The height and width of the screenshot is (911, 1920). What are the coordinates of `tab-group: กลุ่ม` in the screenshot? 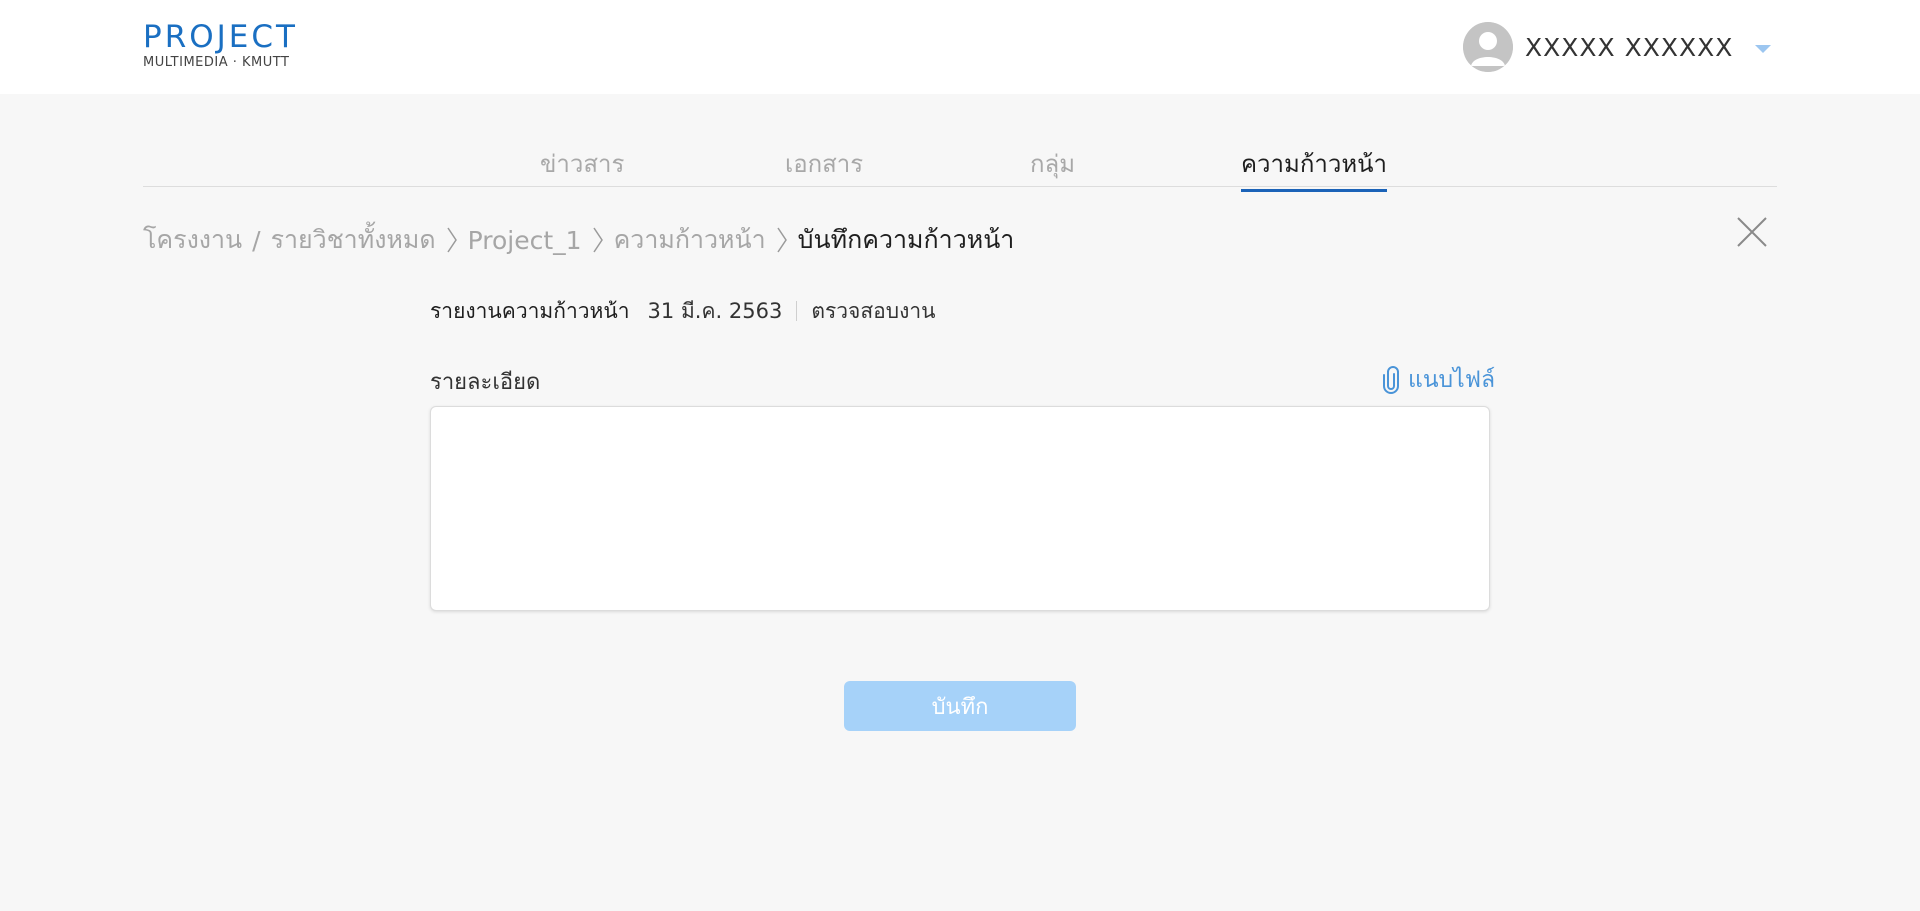 It's located at (1052, 166).